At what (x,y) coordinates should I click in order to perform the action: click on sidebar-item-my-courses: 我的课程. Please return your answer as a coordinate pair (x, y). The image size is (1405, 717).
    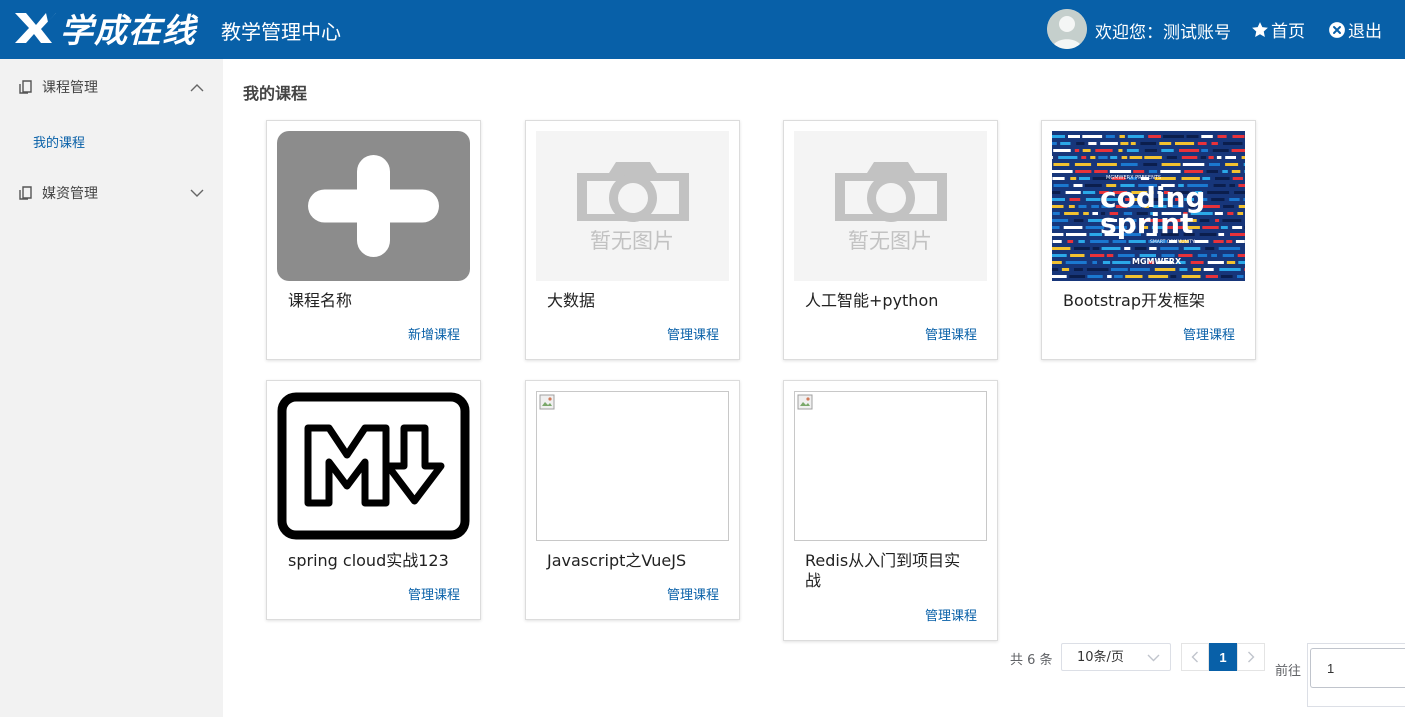
    Looking at the image, I should click on (59, 141).